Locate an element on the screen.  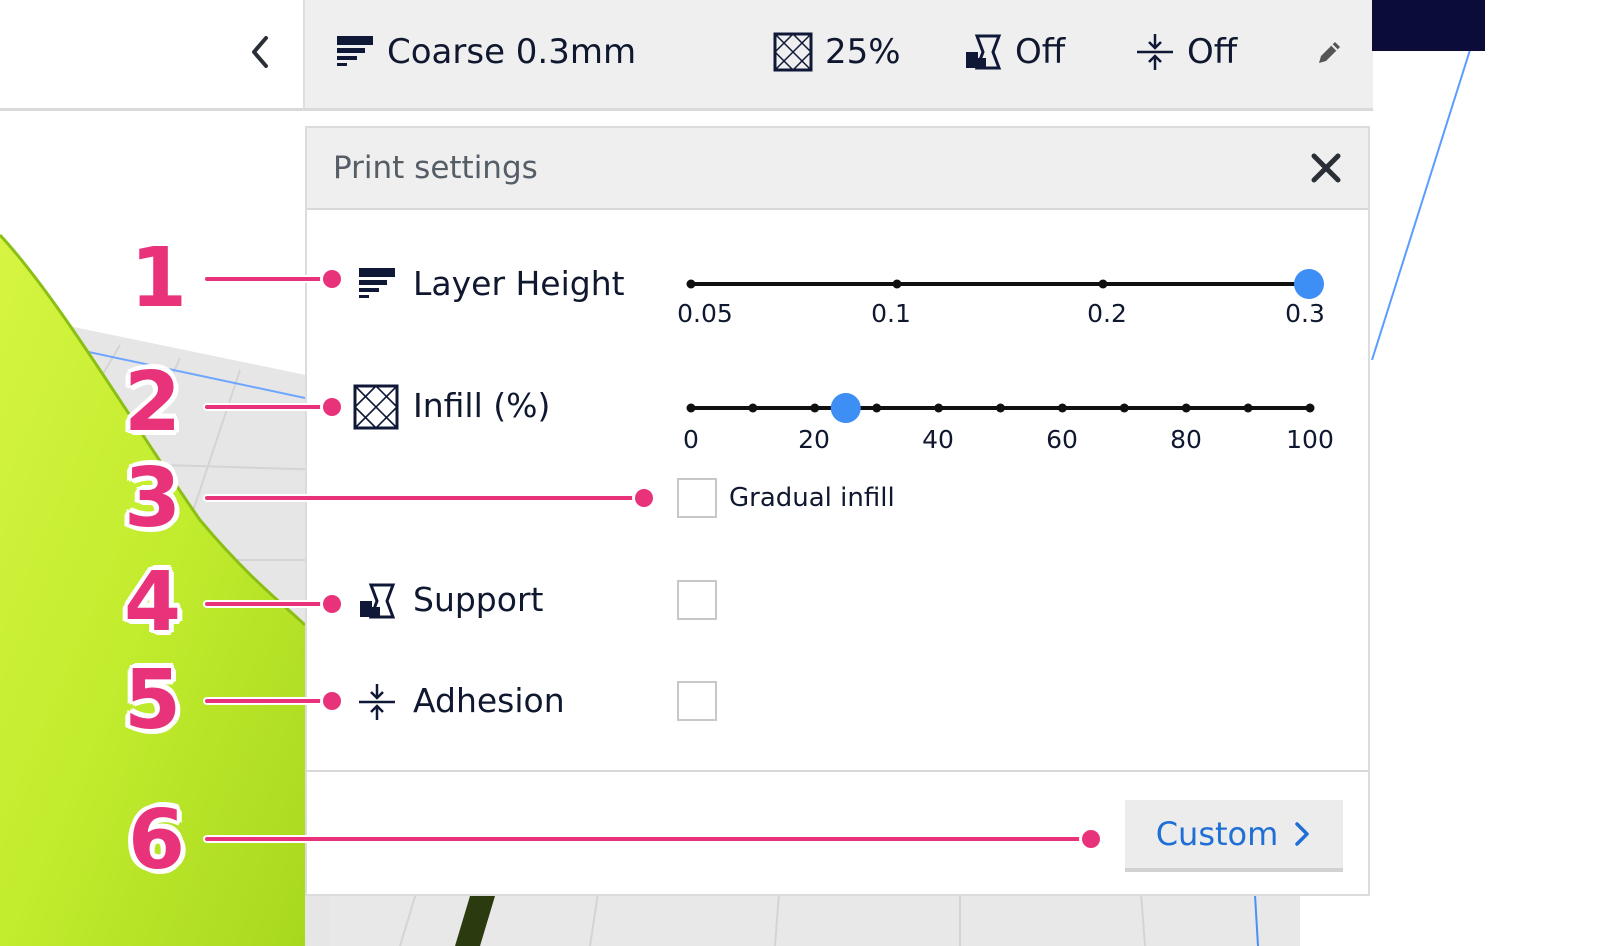
pencil-icon is located at coordinates (1329, 52).